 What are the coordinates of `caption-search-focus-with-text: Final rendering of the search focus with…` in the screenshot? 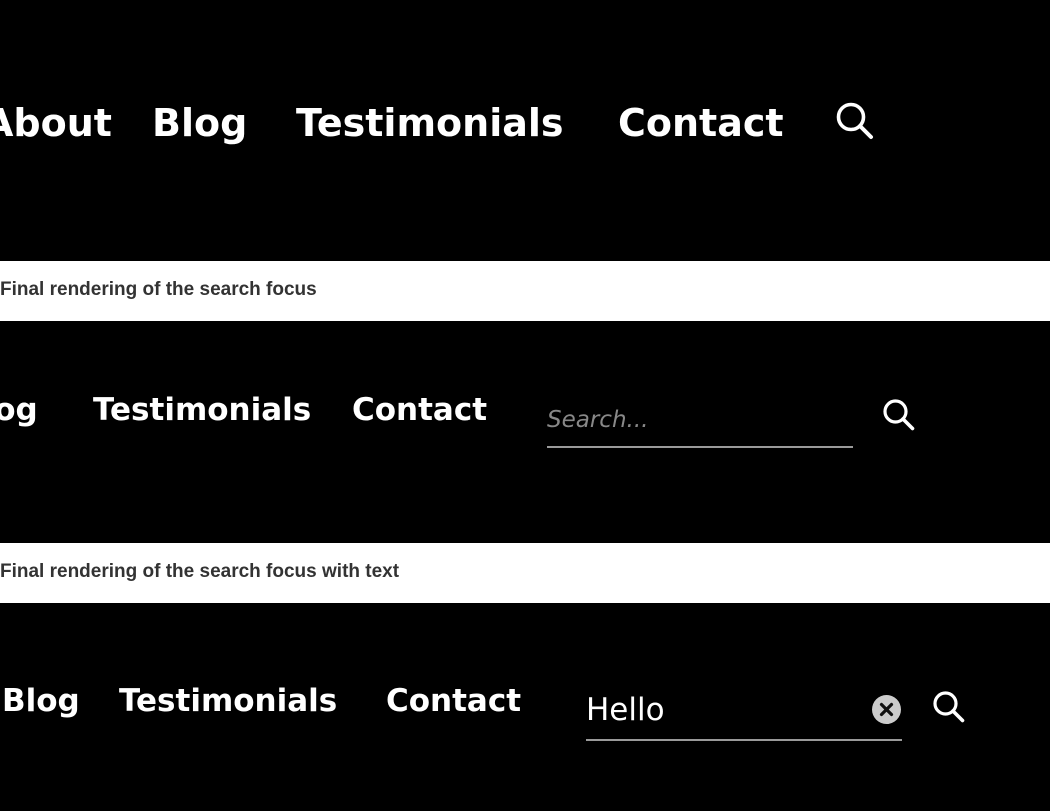 It's located at (525, 573).